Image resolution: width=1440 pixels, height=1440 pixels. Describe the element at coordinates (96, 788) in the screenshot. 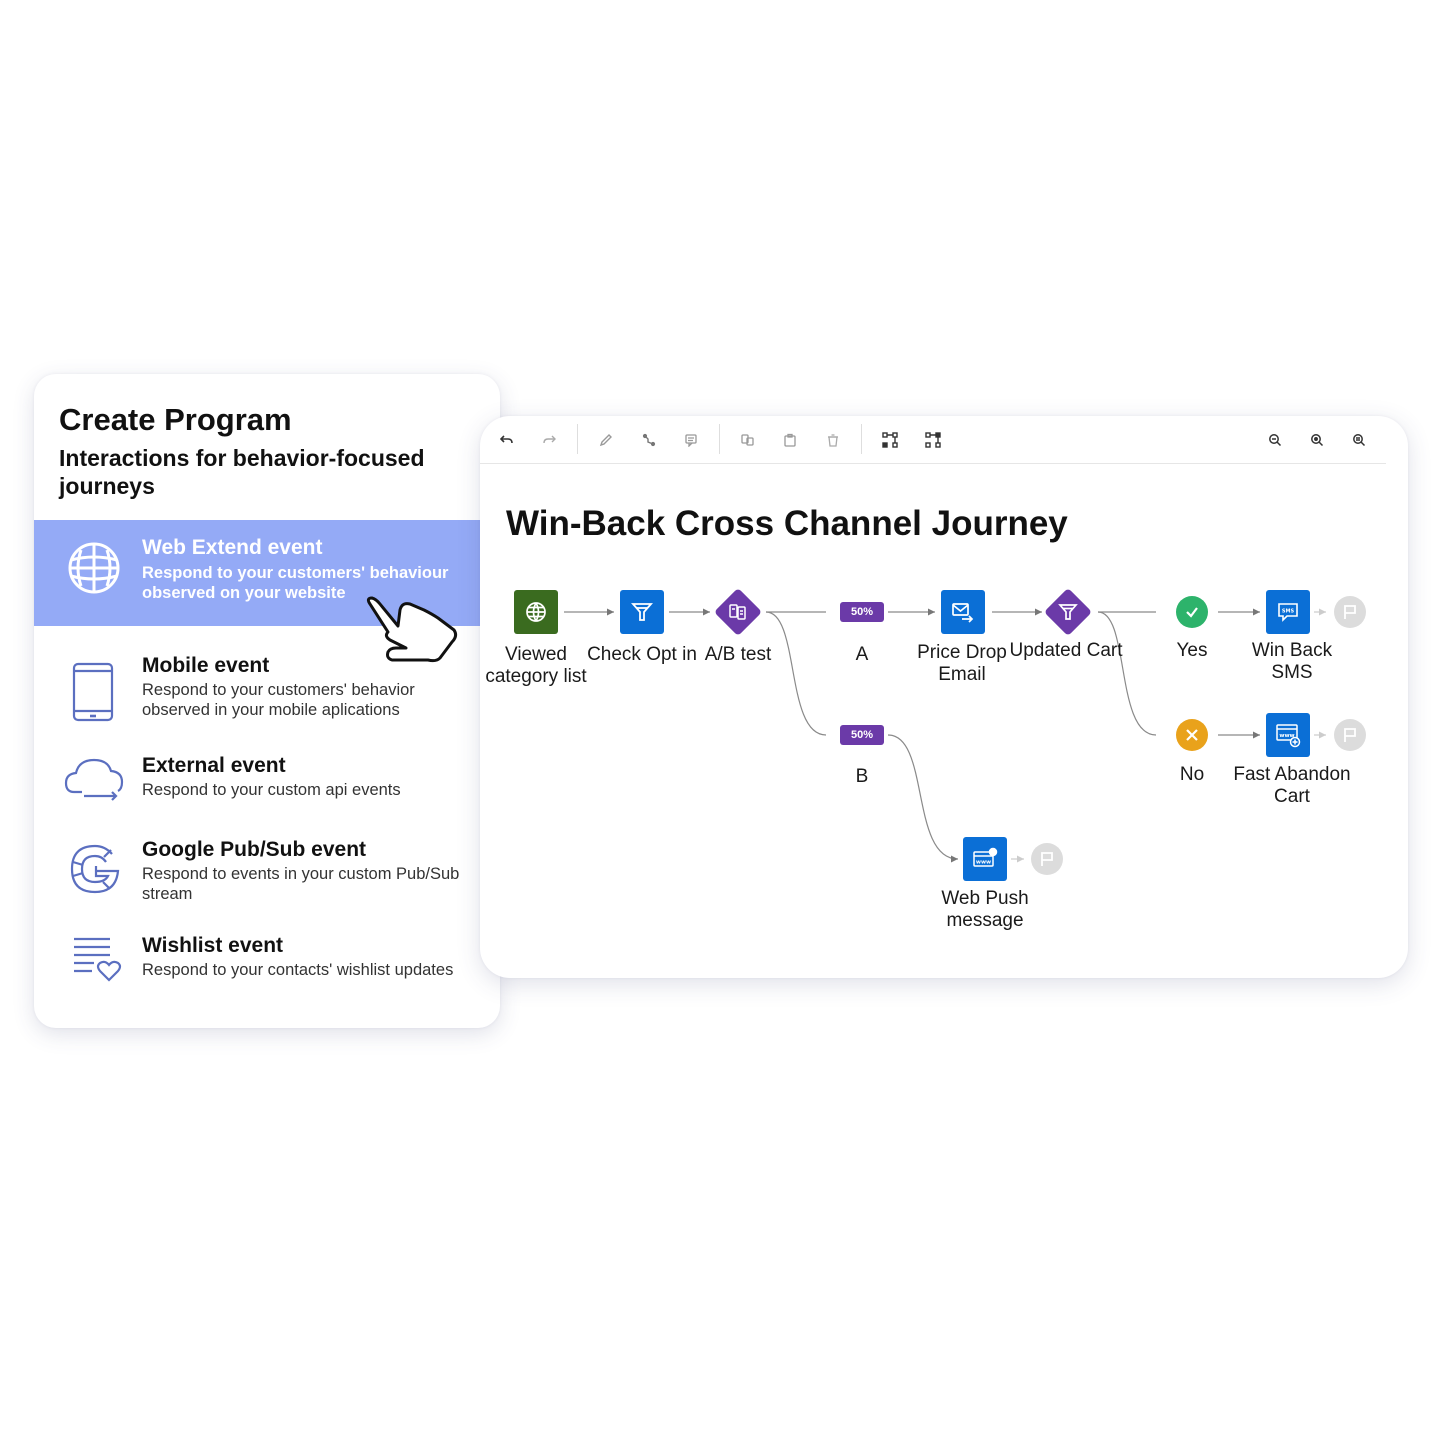

I see `cloud-sync-icon` at that location.